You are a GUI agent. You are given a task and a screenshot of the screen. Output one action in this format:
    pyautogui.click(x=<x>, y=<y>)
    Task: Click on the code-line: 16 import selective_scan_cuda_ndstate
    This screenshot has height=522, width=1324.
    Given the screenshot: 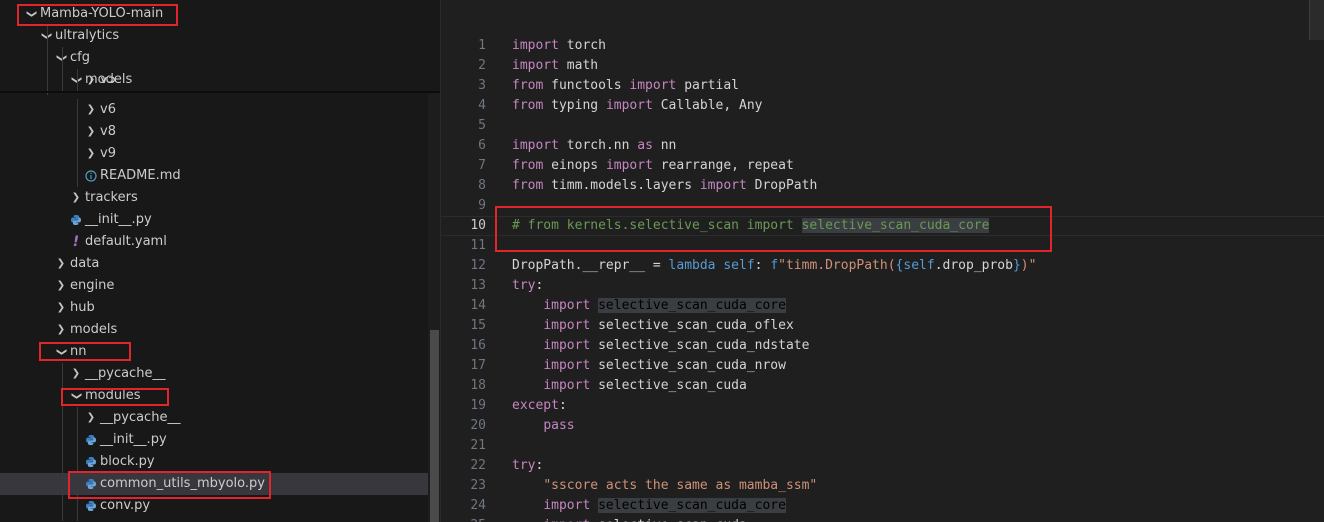 What is the action you would take?
    pyautogui.click(x=882, y=346)
    